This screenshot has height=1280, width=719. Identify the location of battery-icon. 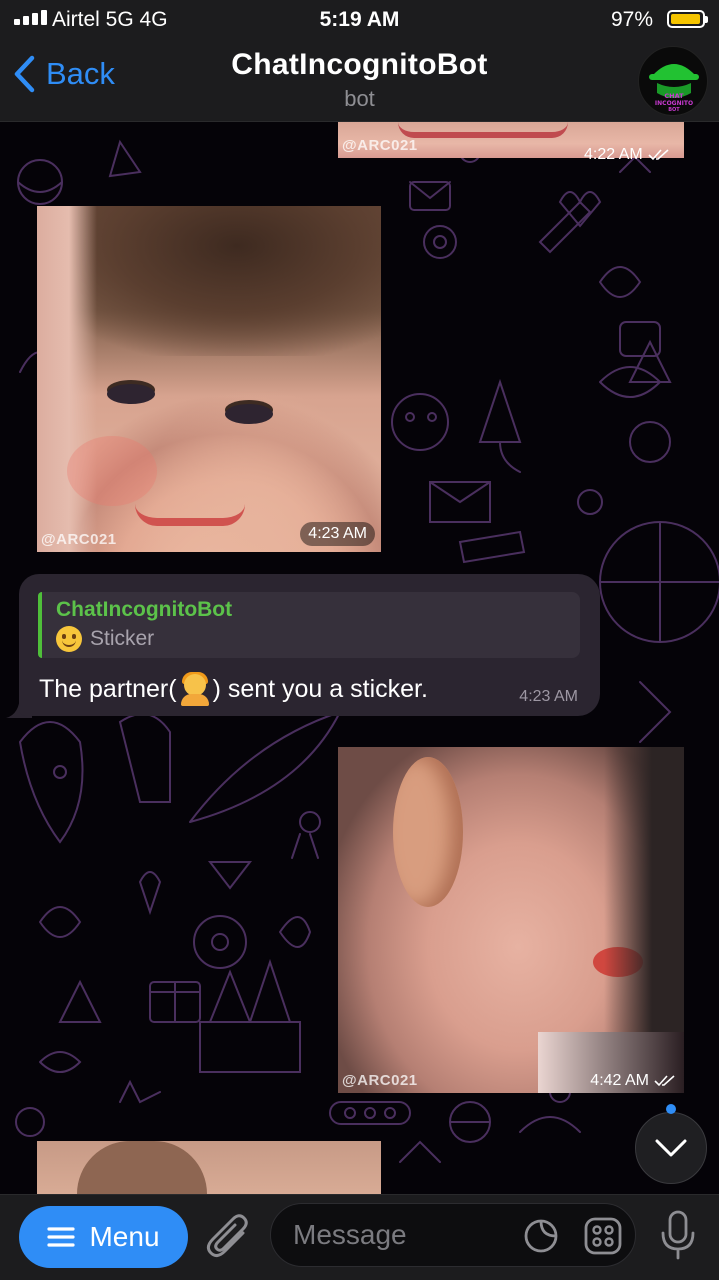
(687, 19).